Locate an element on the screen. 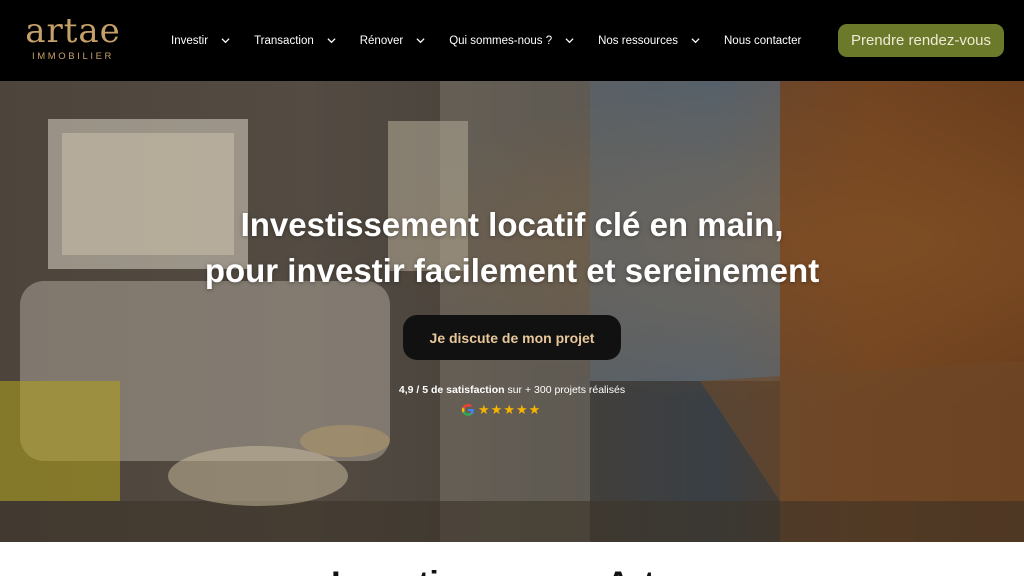 This screenshot has width=1024, height=576. nav-item-investir: Investir is located at coordinates (200, 41).